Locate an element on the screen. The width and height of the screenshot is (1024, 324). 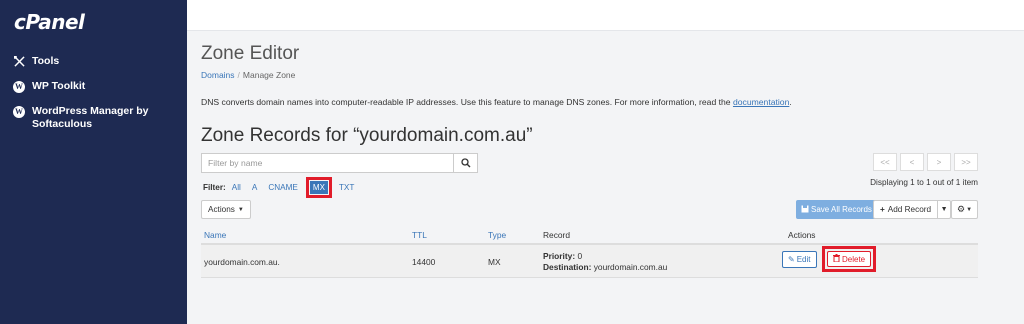
delete-label: Delete is located at coordinates (854, 259).